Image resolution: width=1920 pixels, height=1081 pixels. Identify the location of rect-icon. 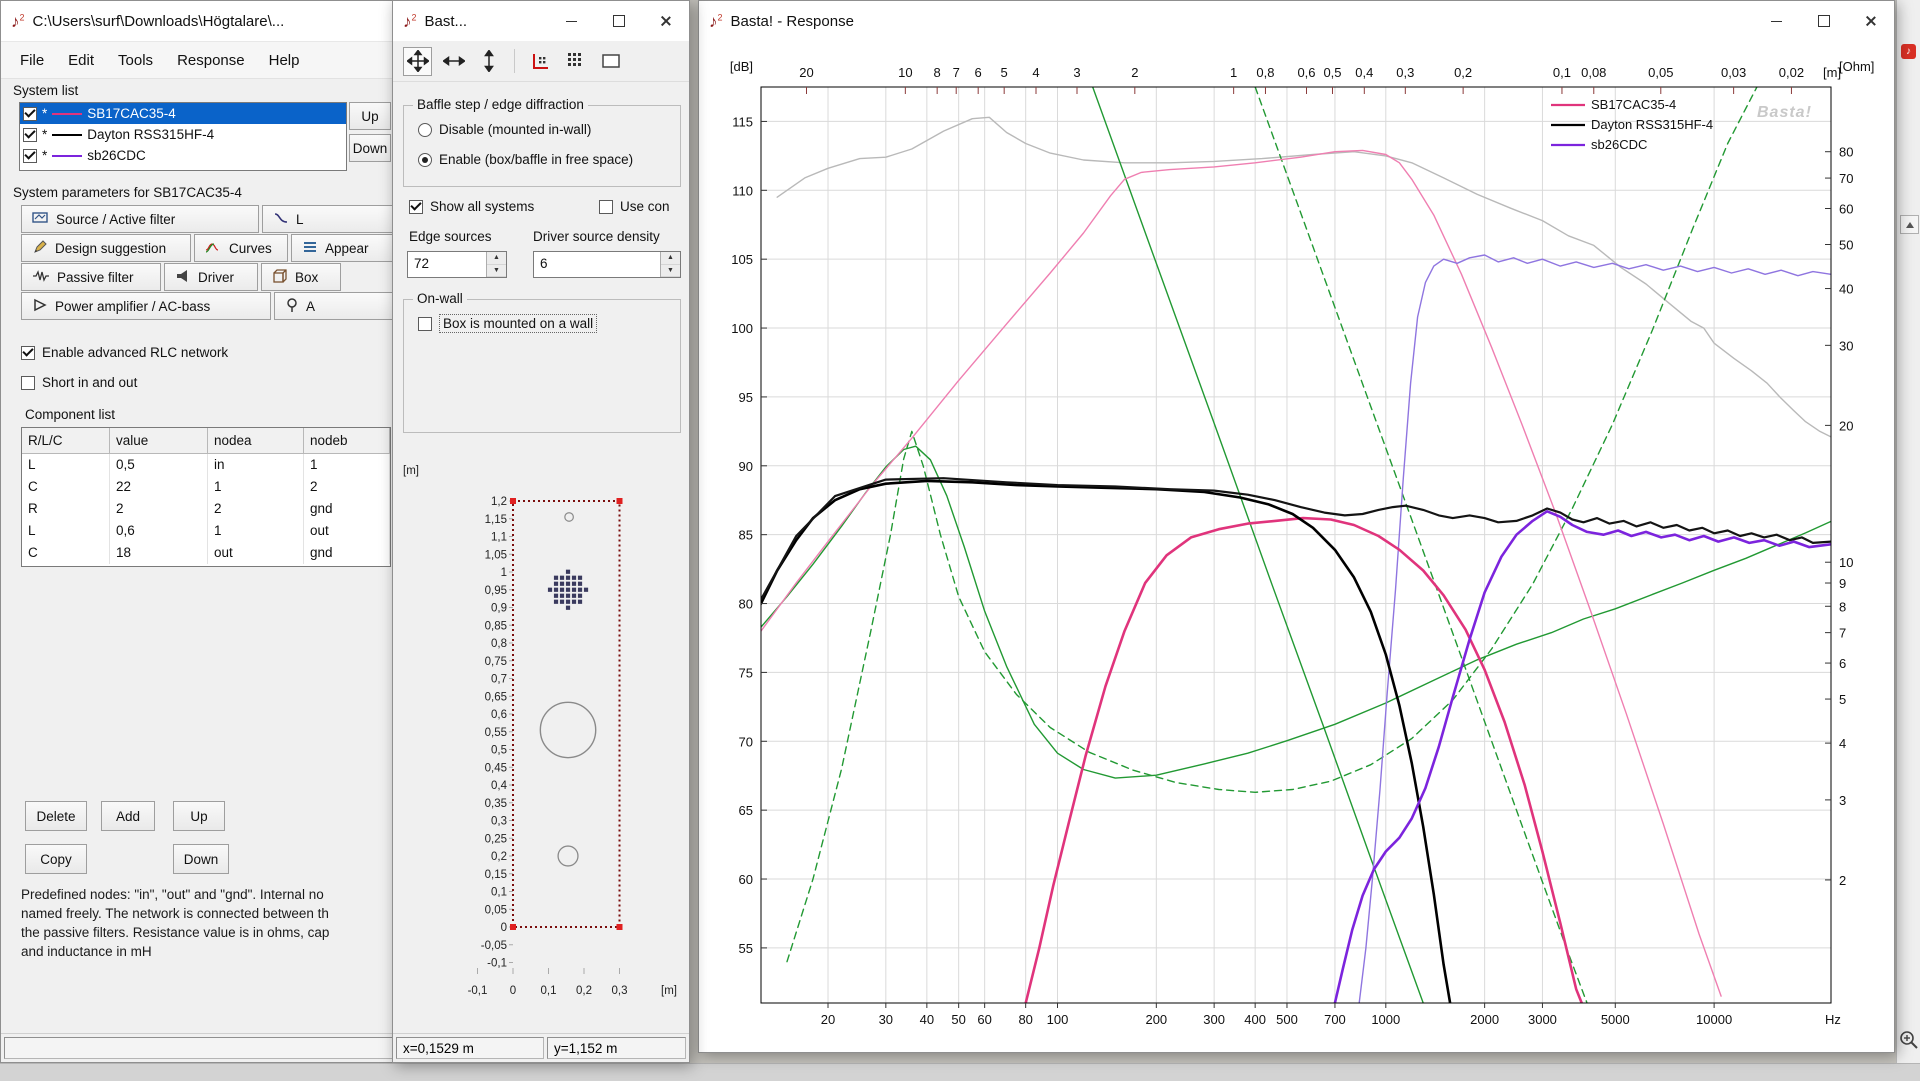
(610, 61).